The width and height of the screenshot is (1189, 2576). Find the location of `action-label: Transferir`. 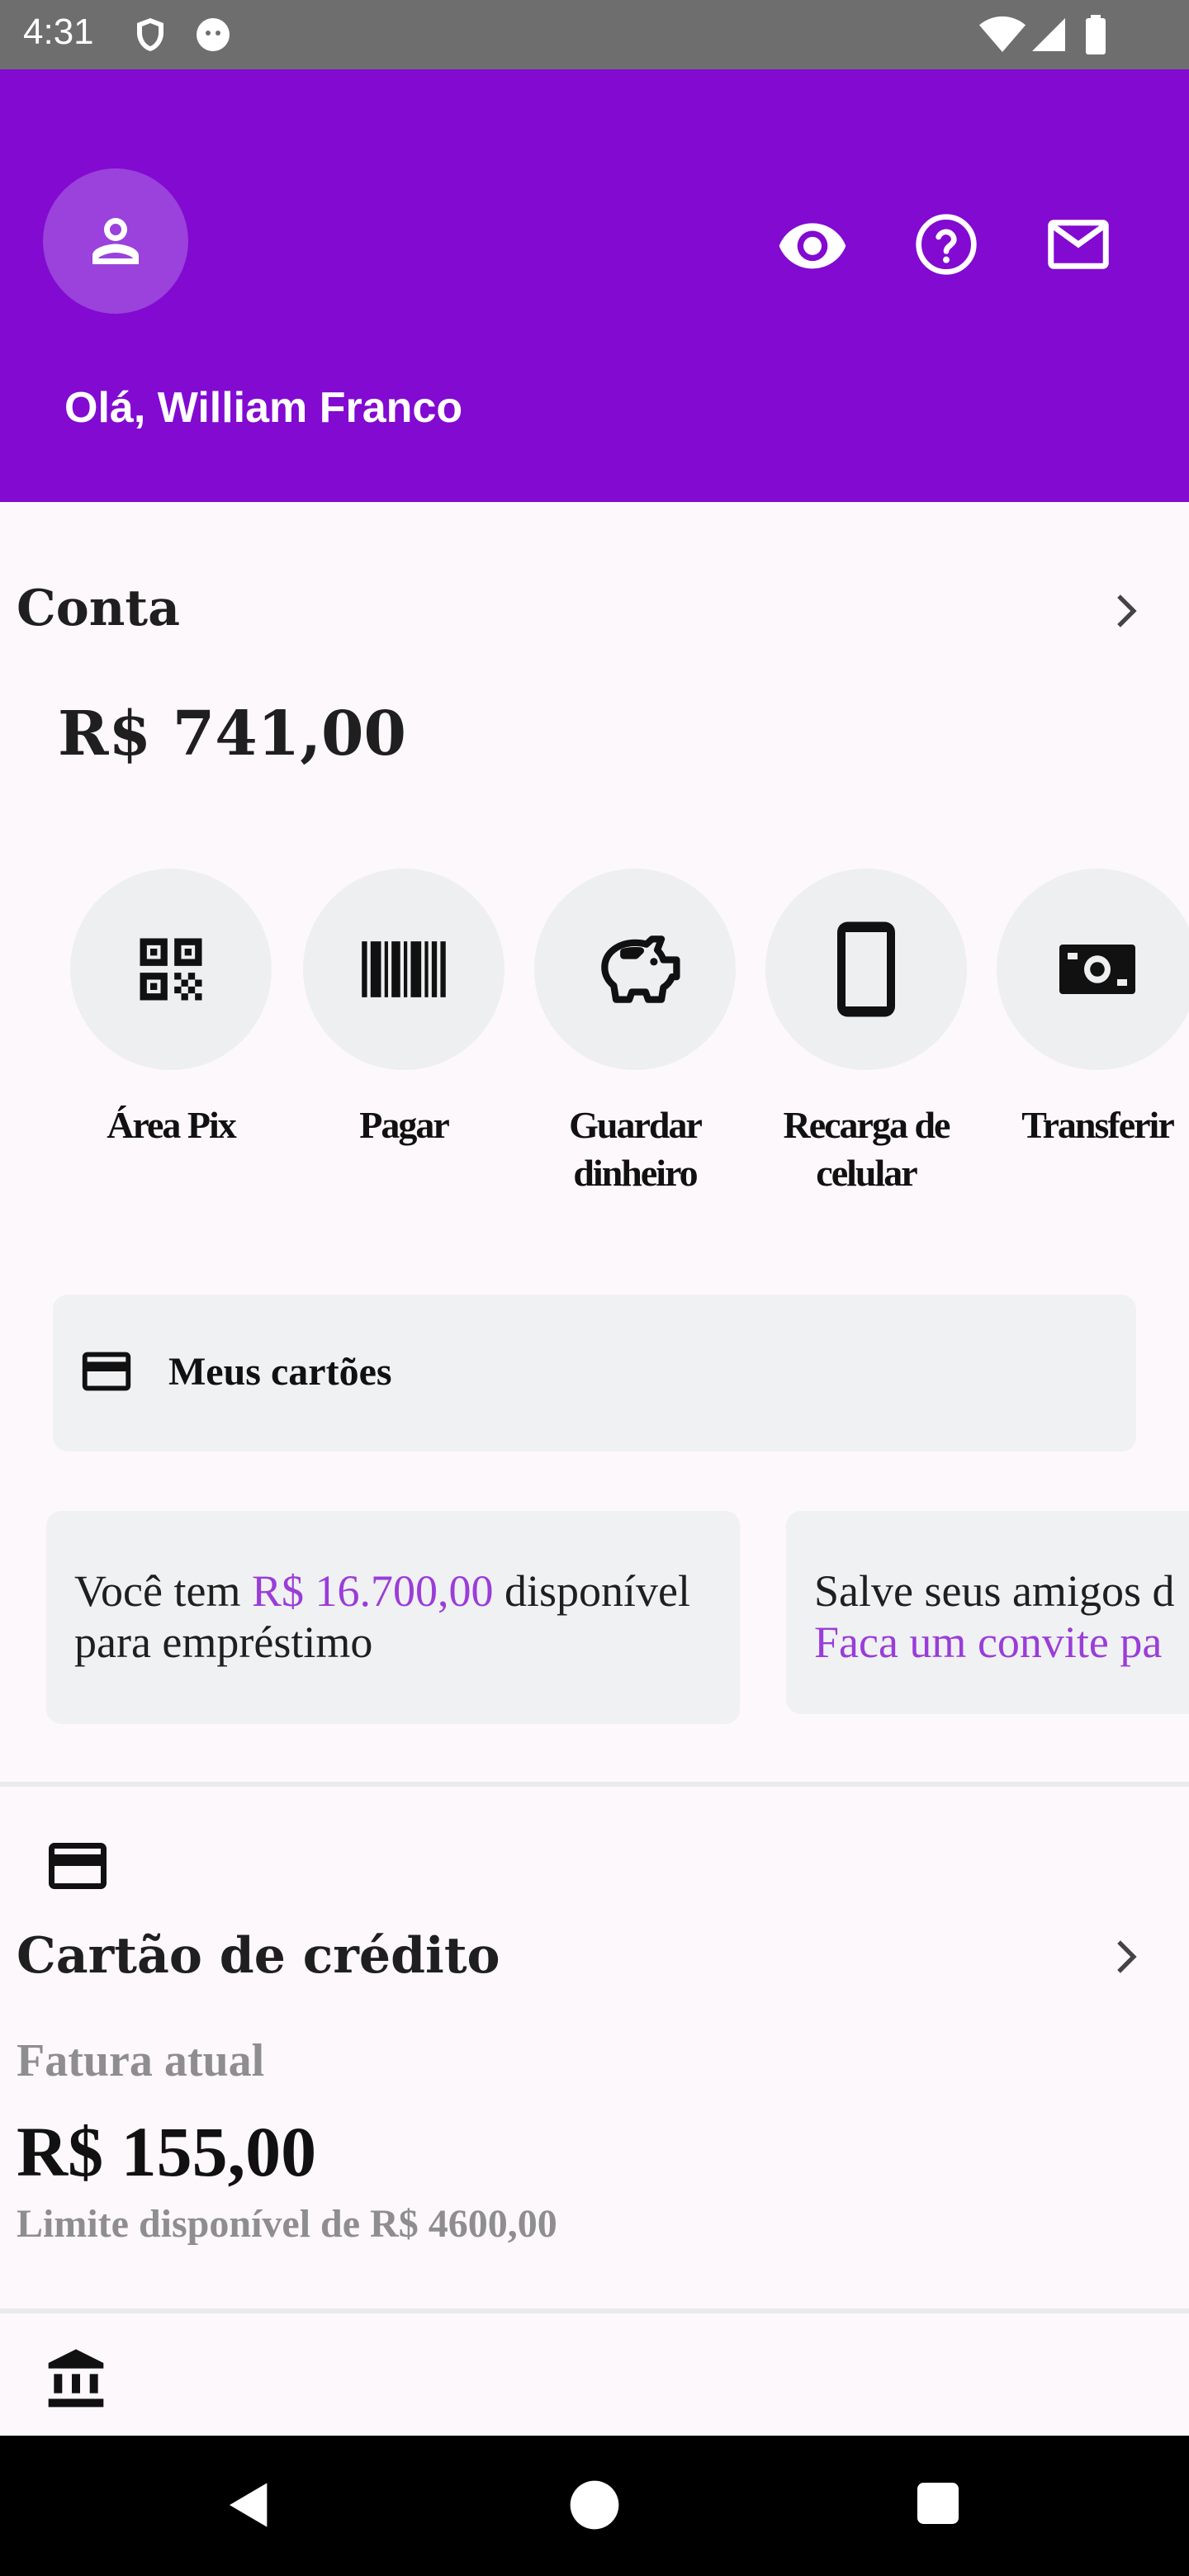

action-label: Transferir is located at coordinates (1098, 1125).